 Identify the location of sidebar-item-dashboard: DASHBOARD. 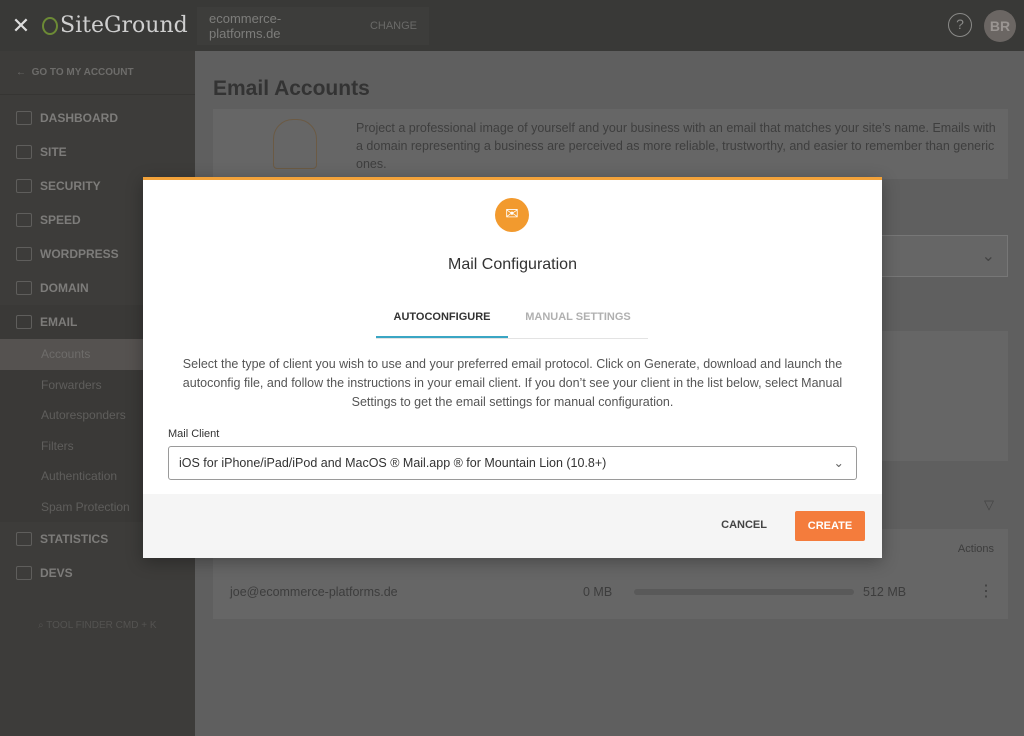
(97, 118).